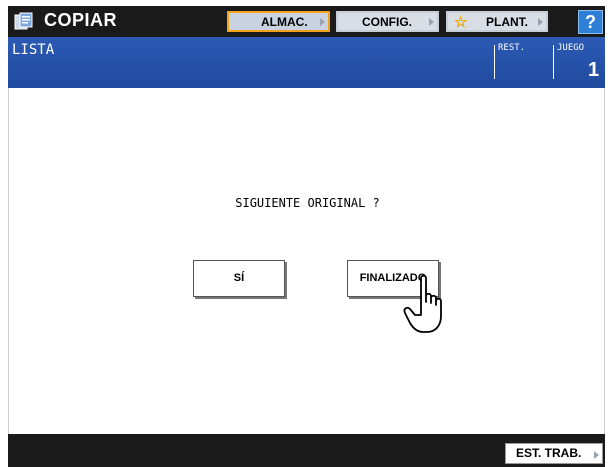  Describe the element at coordinates (81, 20) in the screenshot. I see `app-title: COPIAR` at that location.